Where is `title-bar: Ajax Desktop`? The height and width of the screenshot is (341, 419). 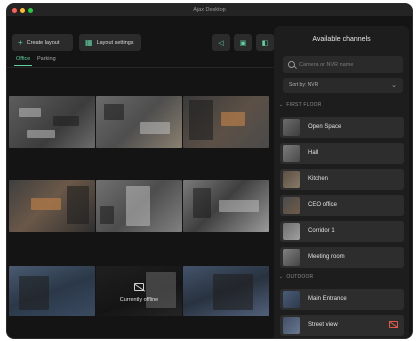
title-bar: Ajax Desktop is located at coordinates (209, 10).